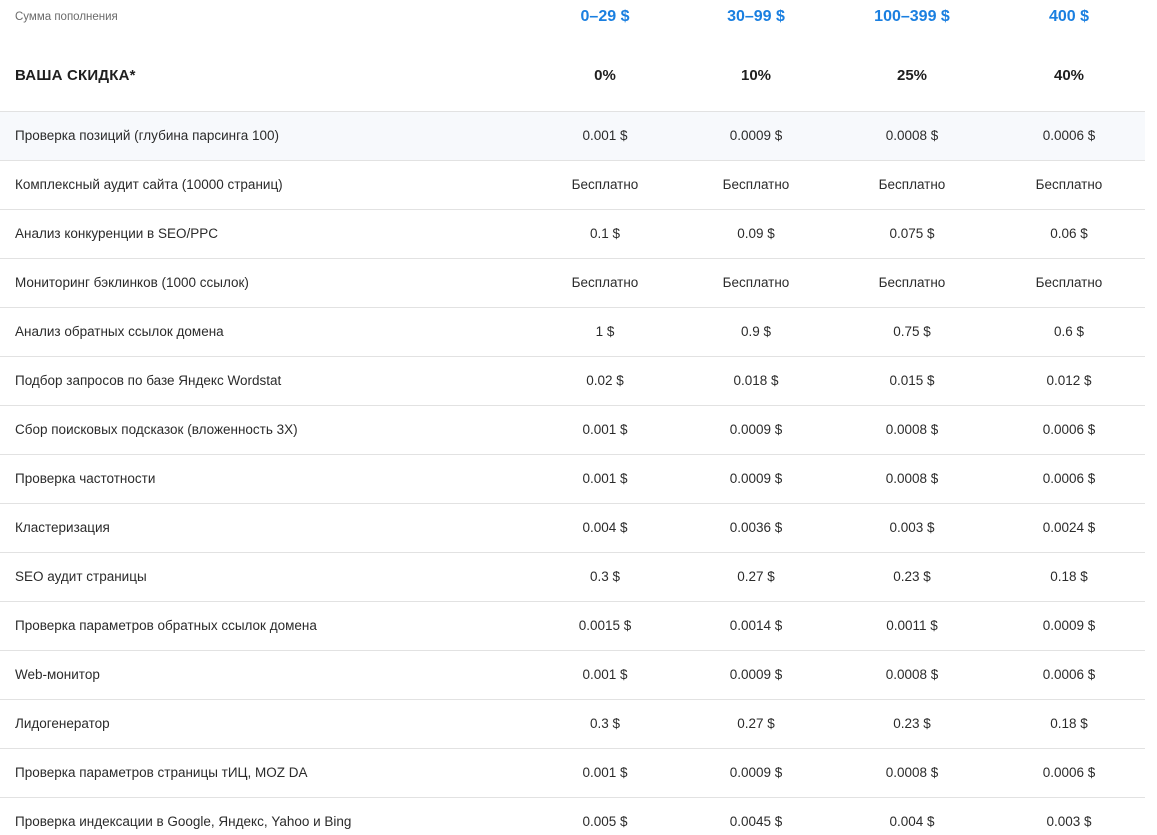  What do you see at coordinates (148, 380) in the screenshot?
I see `service-name: Подбор запросов по базе Яндекс Wordstat` at bounding box center [148, 380].